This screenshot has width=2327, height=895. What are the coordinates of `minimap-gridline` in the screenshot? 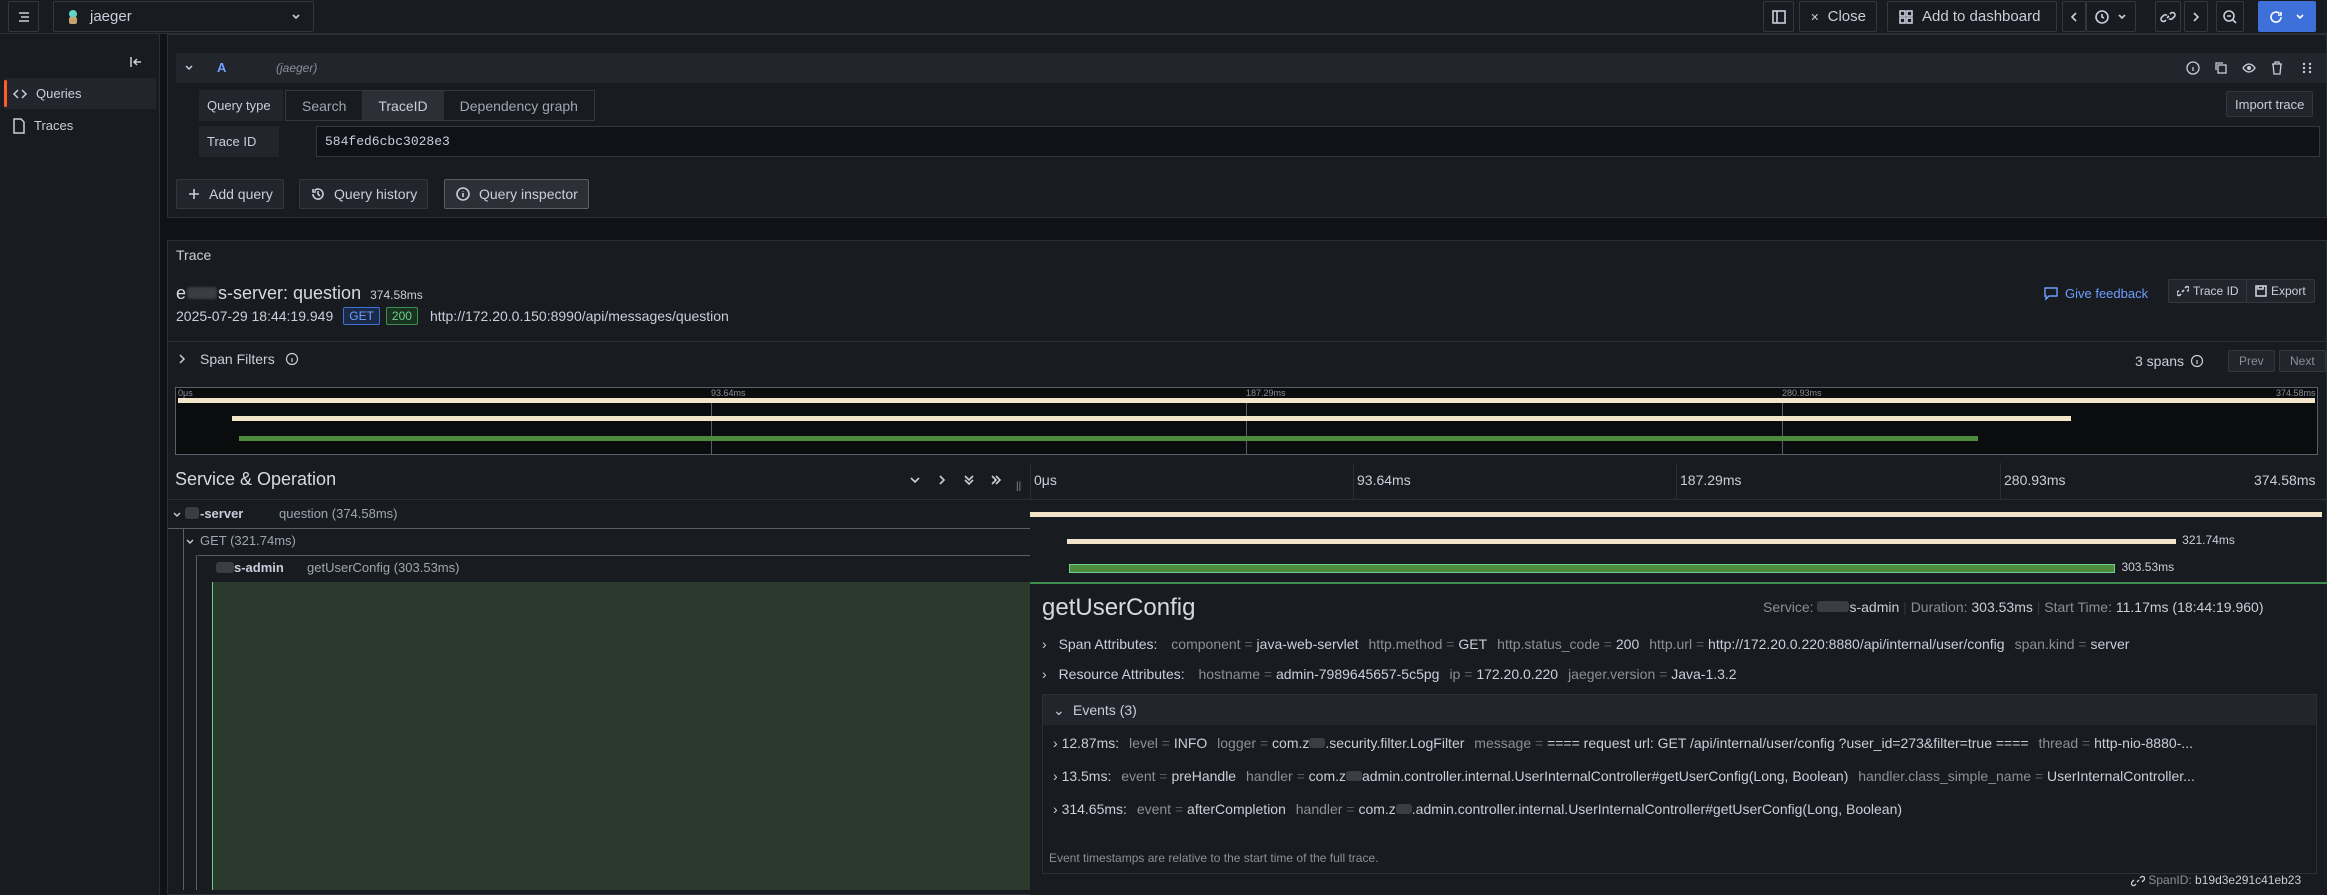 It's located at (1782, 427).